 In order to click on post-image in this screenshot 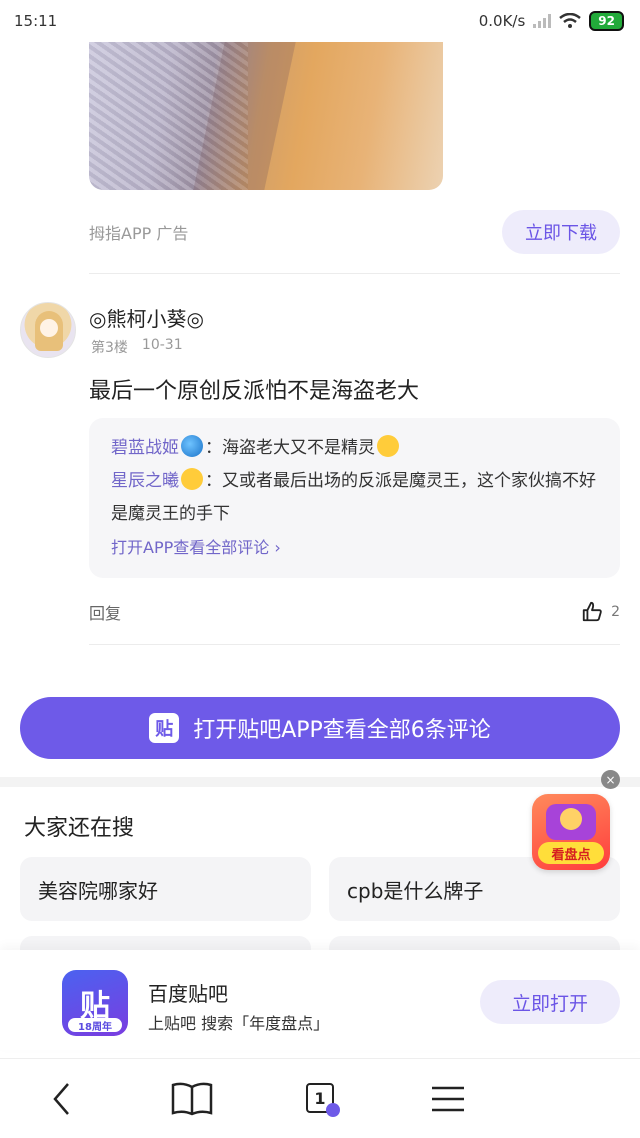, I will do `click(266, 116)`.